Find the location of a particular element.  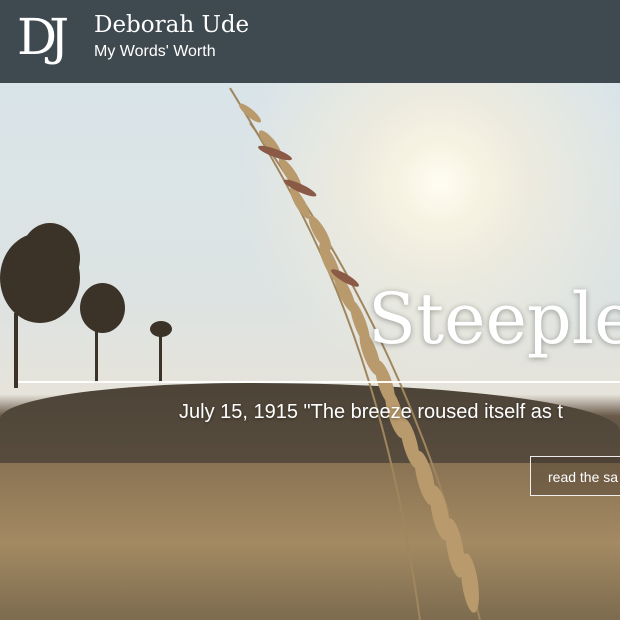

hero-title: Steeple S is located at coordinates (494, 319).